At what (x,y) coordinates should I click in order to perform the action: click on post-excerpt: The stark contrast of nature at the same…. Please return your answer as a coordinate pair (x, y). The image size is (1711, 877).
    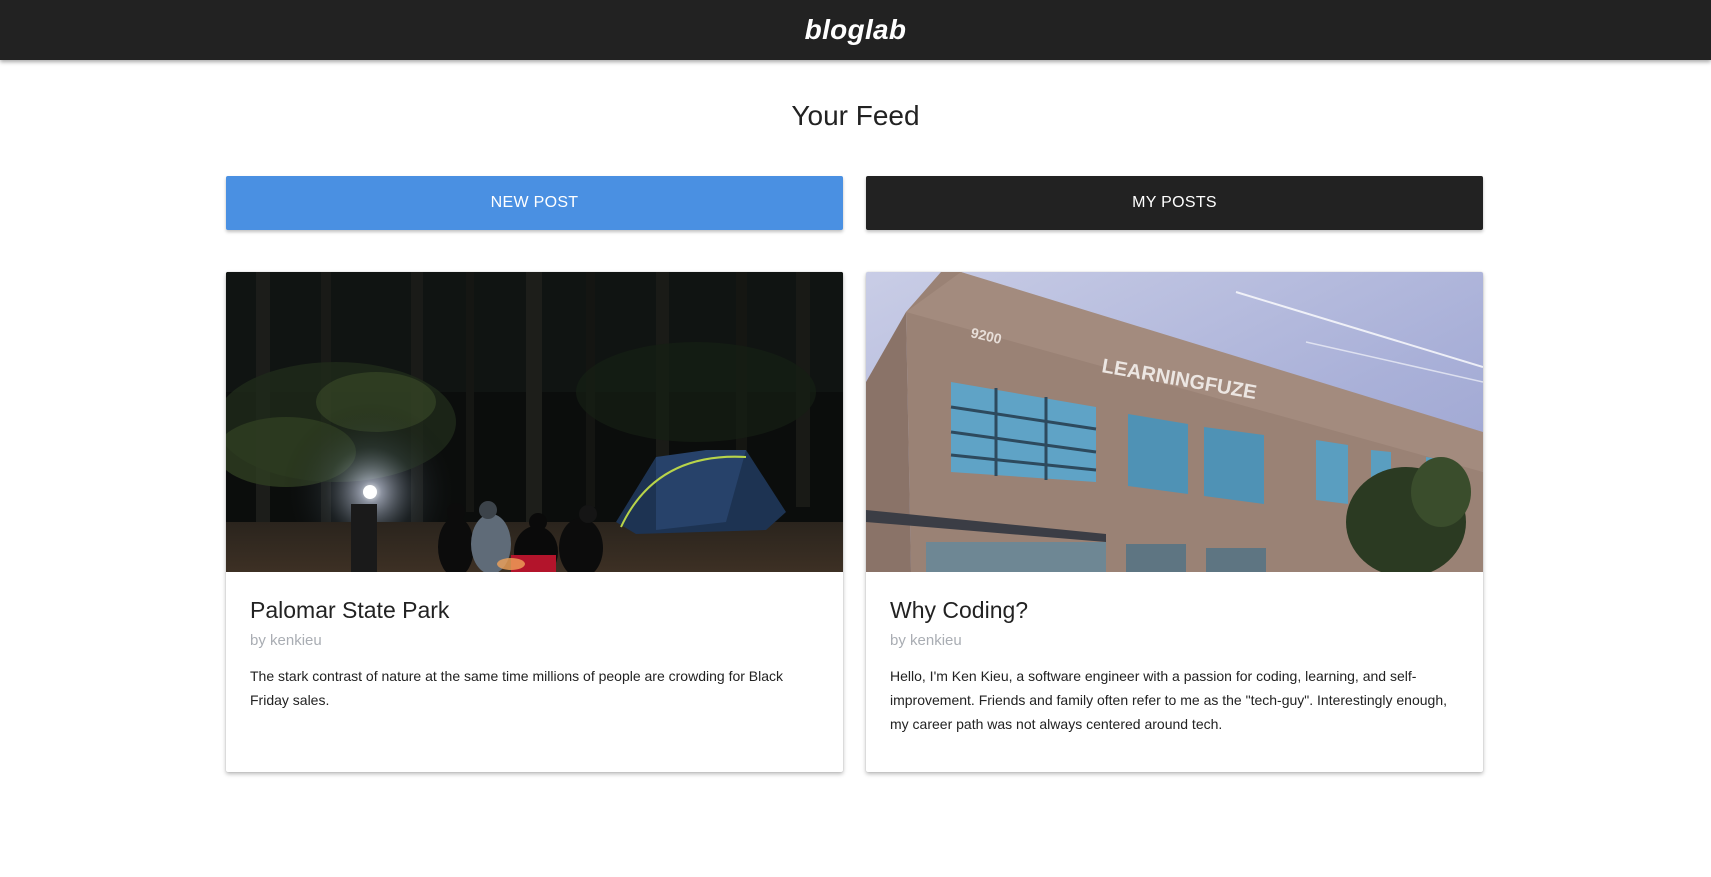
    Looking at the image, I should click on (517, 688).